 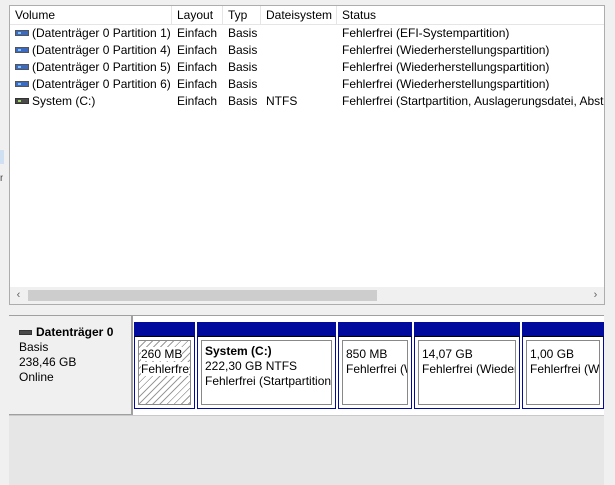 I want to click on disk-info-panel: Datenträger 0 Basis 238,46 GB Online, so click(x=71, y=366).